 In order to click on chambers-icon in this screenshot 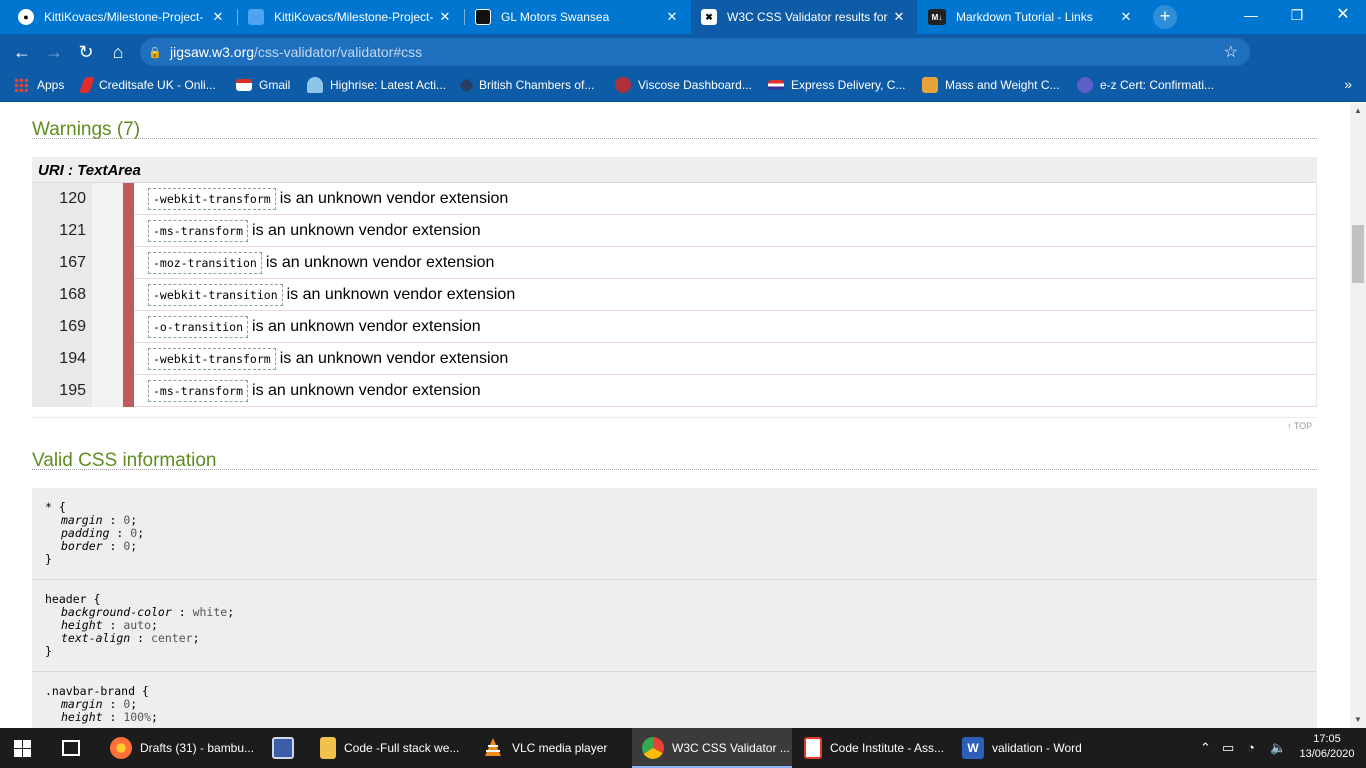, I will do `click(466, 85)`.